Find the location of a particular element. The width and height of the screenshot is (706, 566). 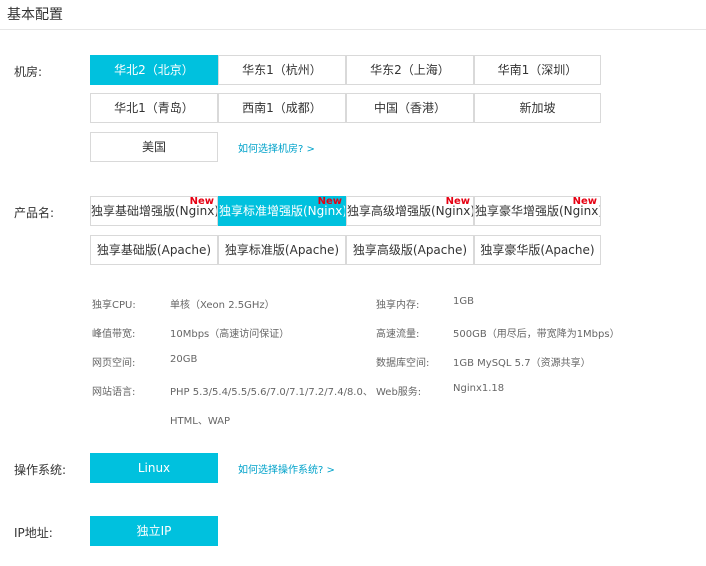

product-option-basic-nginx: 独享基础增强版(Nginx) New is located at coordinates (154, 211).